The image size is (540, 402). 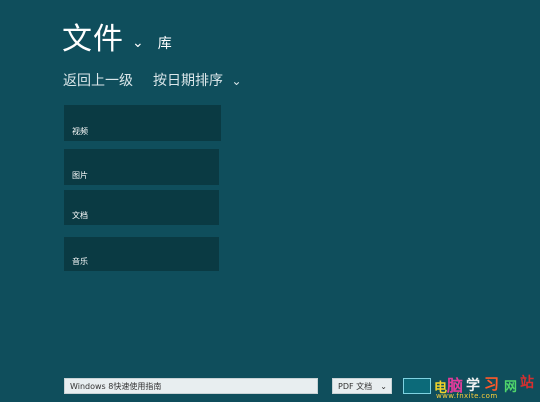 What do you see at coordinates (152, 80) in the screenshot?
I see `subnav: 返回上一级 按日期排序 ⌄` at bounding box center [152, 80].